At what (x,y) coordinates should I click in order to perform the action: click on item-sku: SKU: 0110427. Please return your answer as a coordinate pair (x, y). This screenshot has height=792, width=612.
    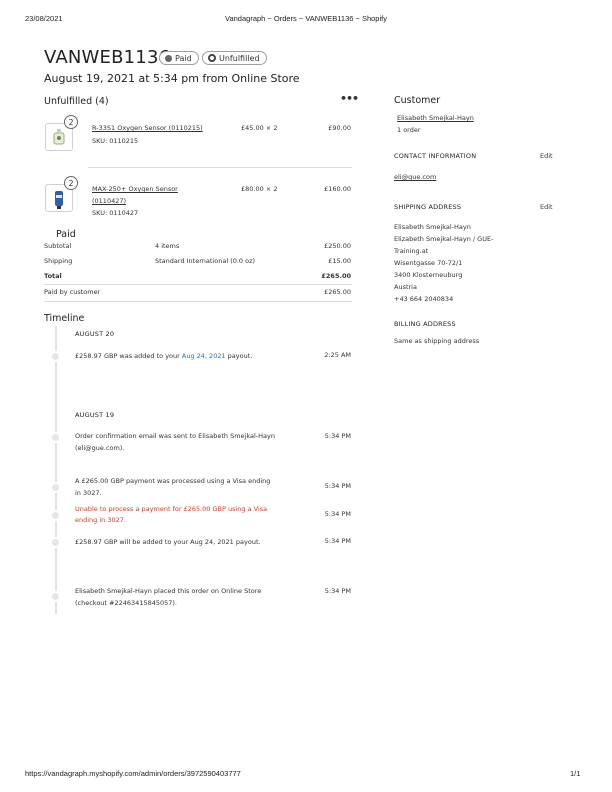
    Looking at the image, I should click on (115, 213).